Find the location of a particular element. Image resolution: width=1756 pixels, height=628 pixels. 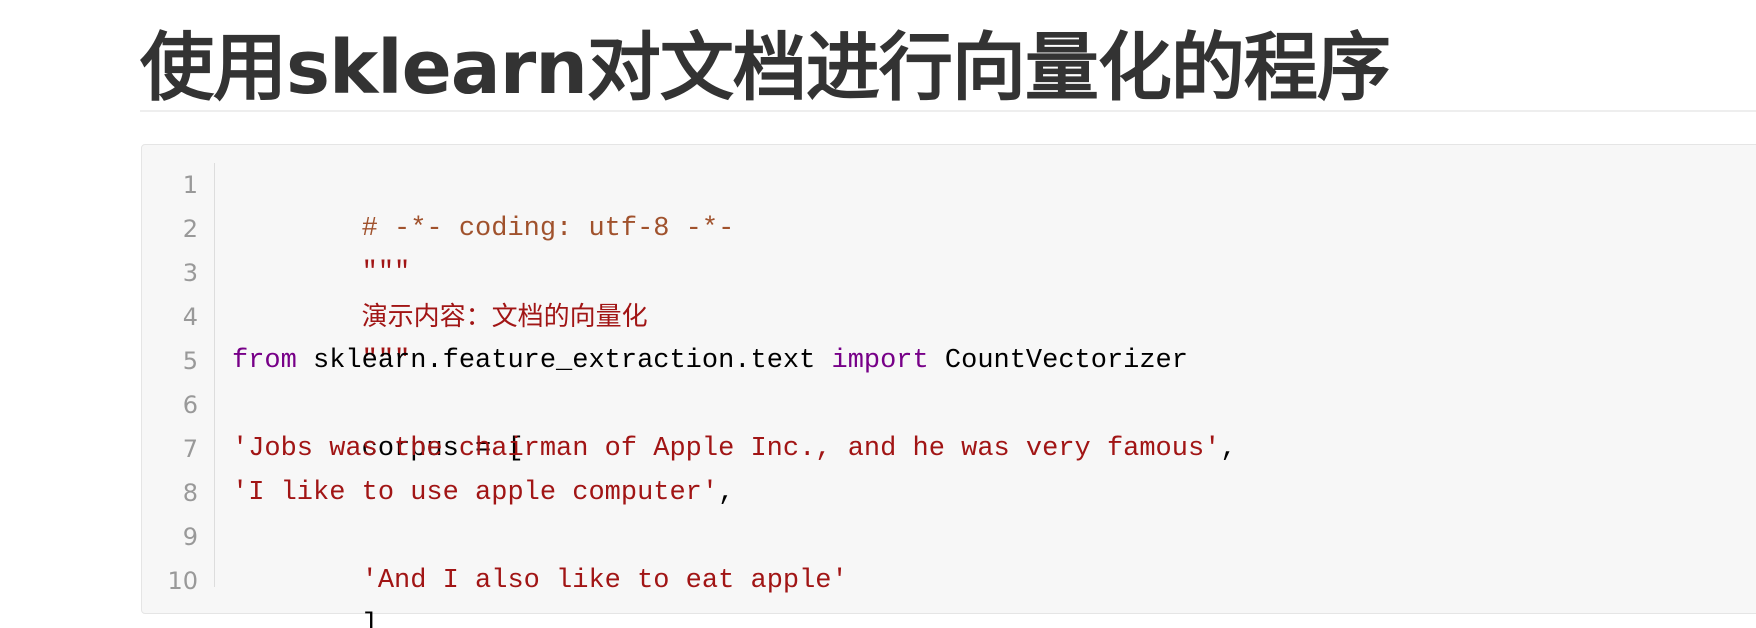

code-imported-name: CountVectorizer is located at coordinates (1058, 361).